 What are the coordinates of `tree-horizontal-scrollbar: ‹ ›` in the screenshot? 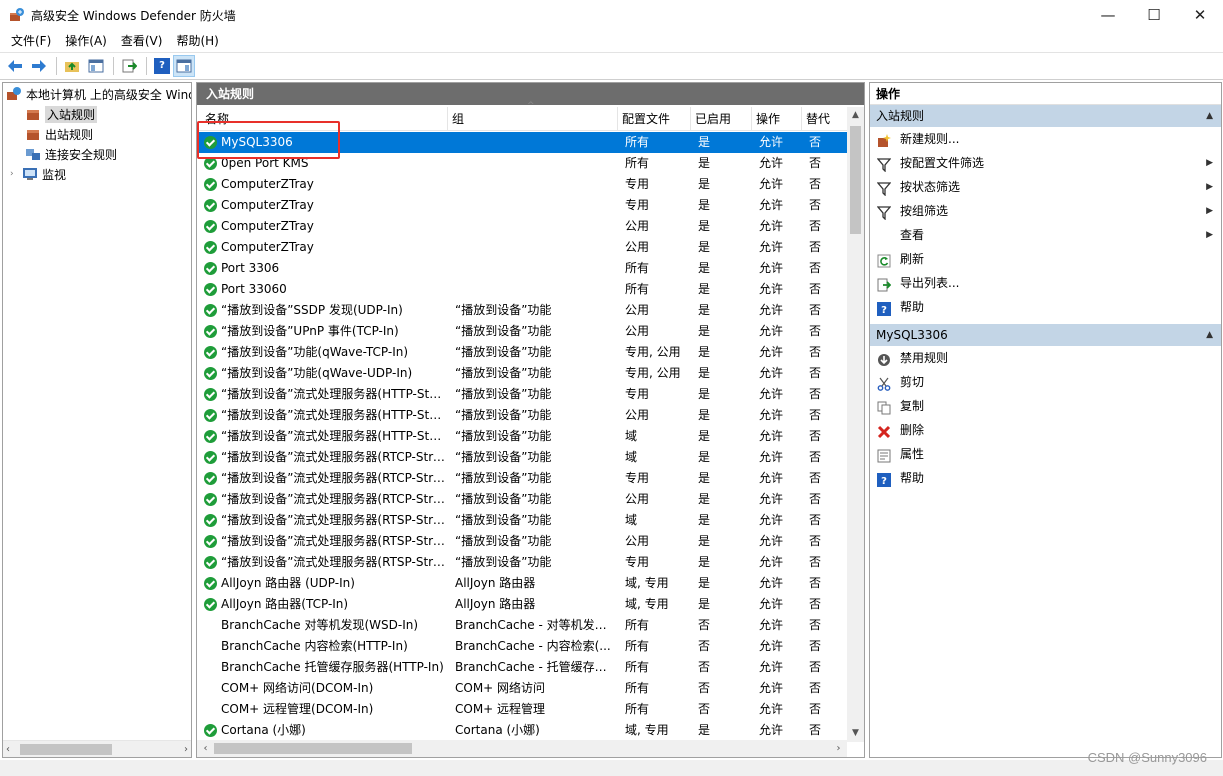 It's located at (97, 748).